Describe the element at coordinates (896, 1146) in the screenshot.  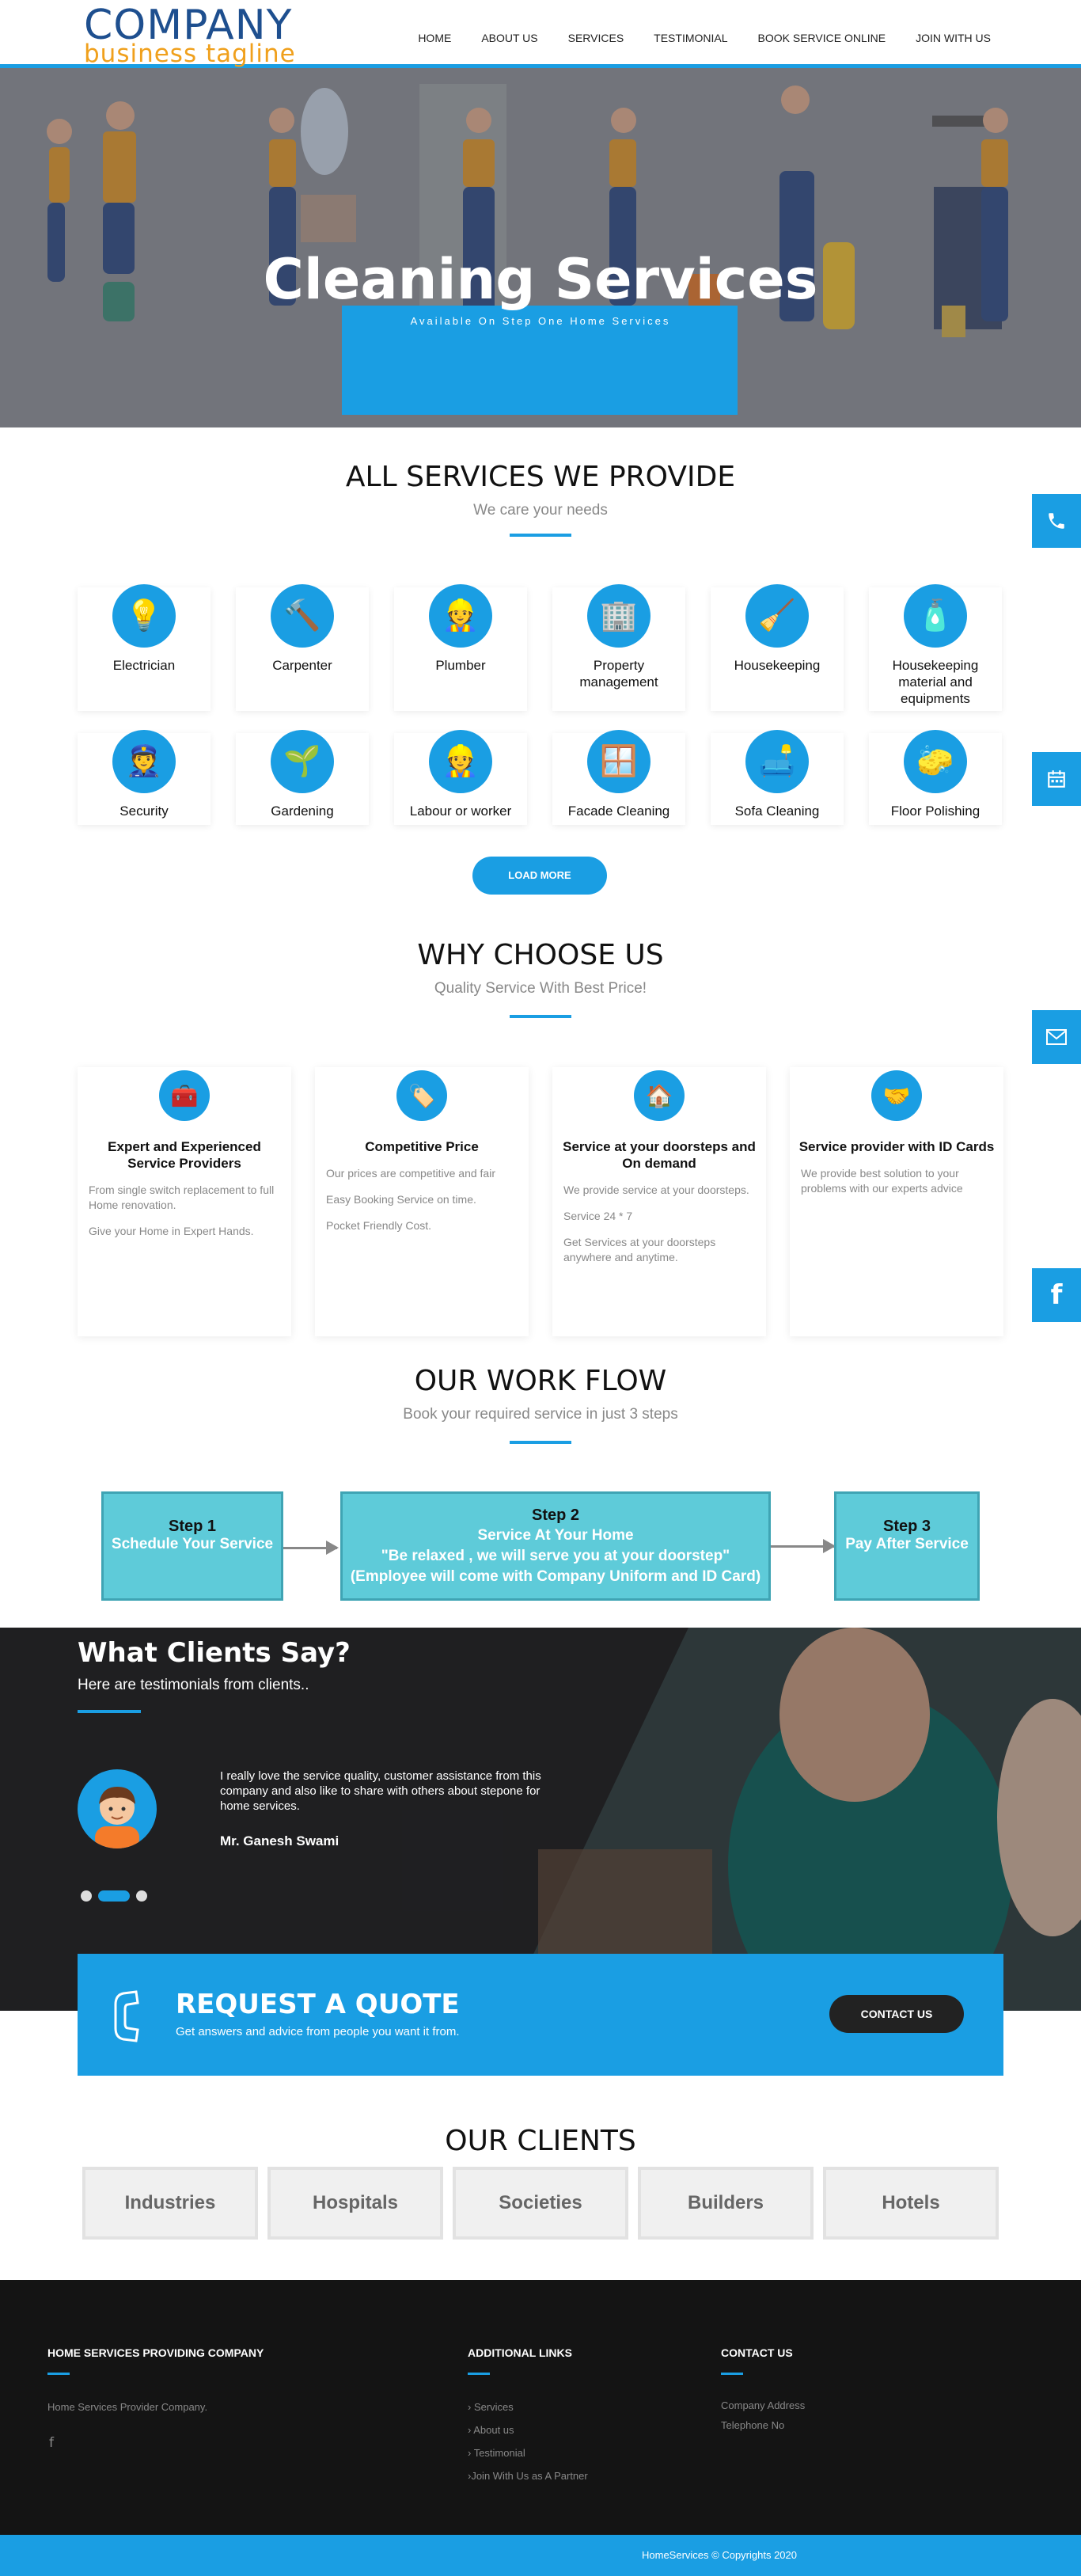
I see `why-card-title: Service provider with ID Cards` at that location.